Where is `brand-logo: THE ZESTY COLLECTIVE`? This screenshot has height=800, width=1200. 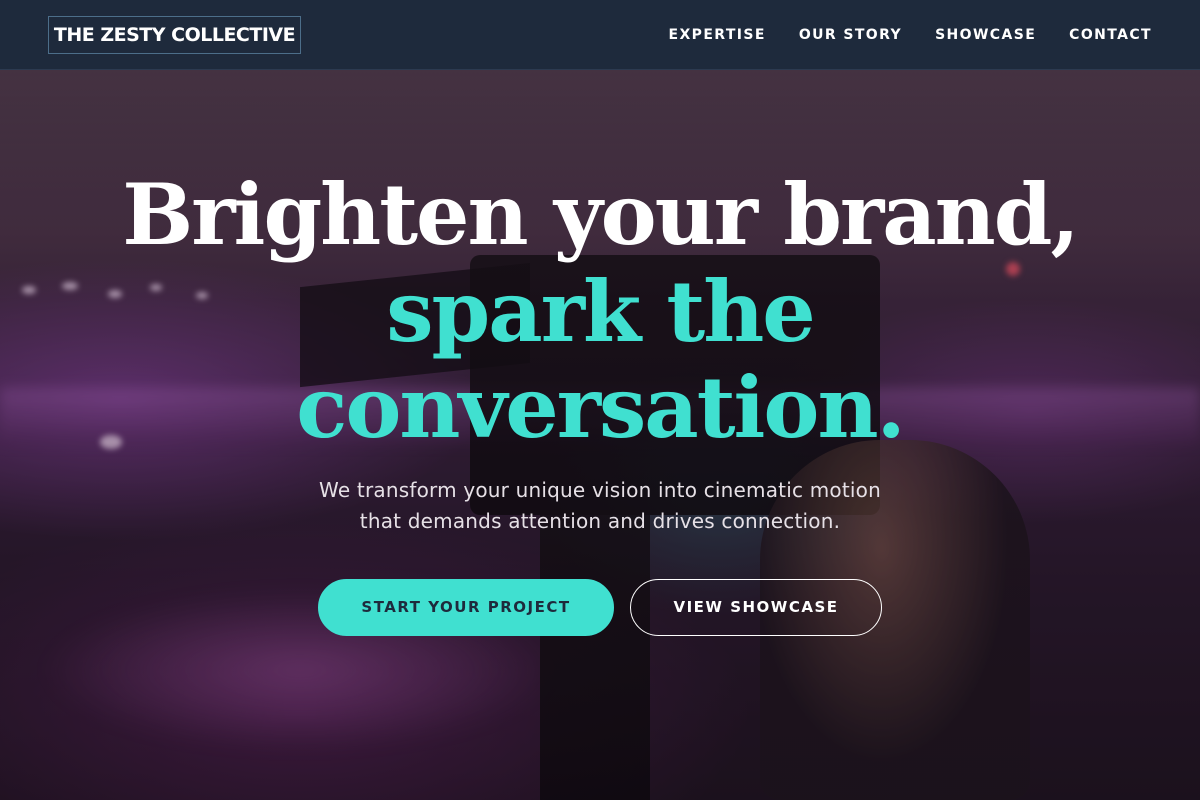 brand-logo: THE ZESTY COLLECTIVE is located at coordinates (174, 35).